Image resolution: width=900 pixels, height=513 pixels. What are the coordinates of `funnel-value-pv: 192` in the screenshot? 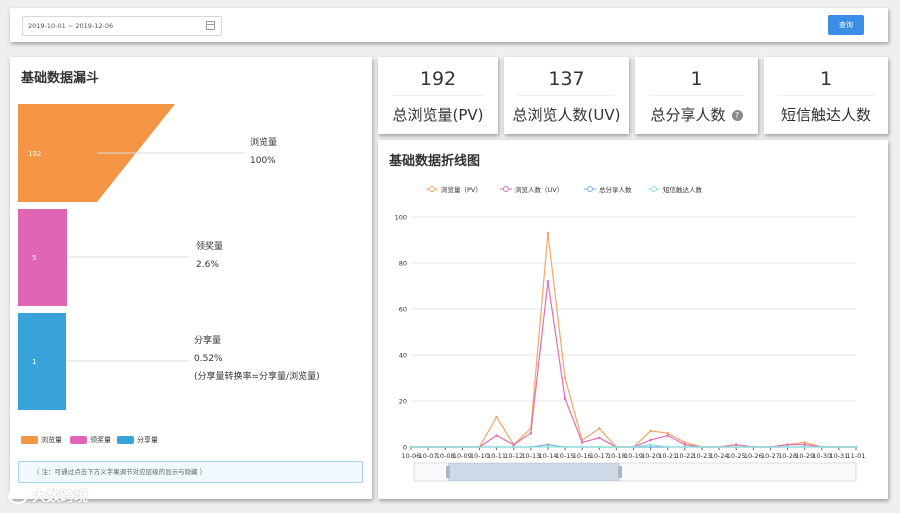 It's located at (34, 154).